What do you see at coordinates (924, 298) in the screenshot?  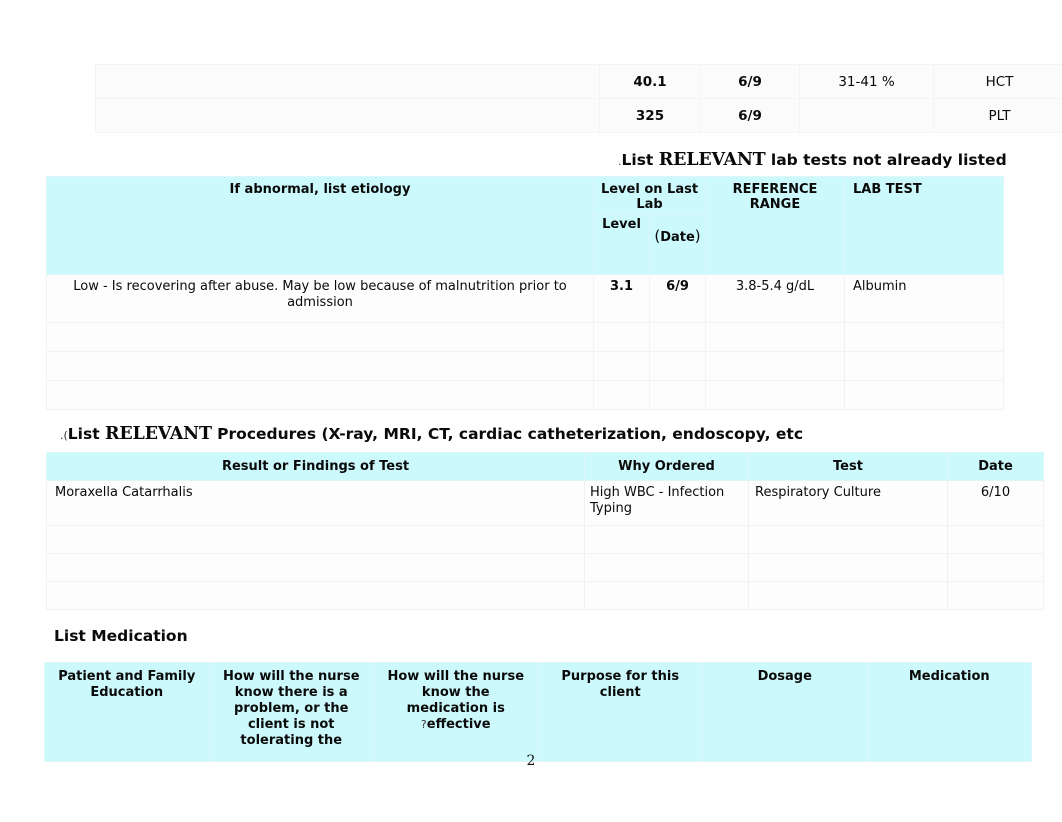 I see `cell-lab-test: Albumin` at bounding box center [924, 298].